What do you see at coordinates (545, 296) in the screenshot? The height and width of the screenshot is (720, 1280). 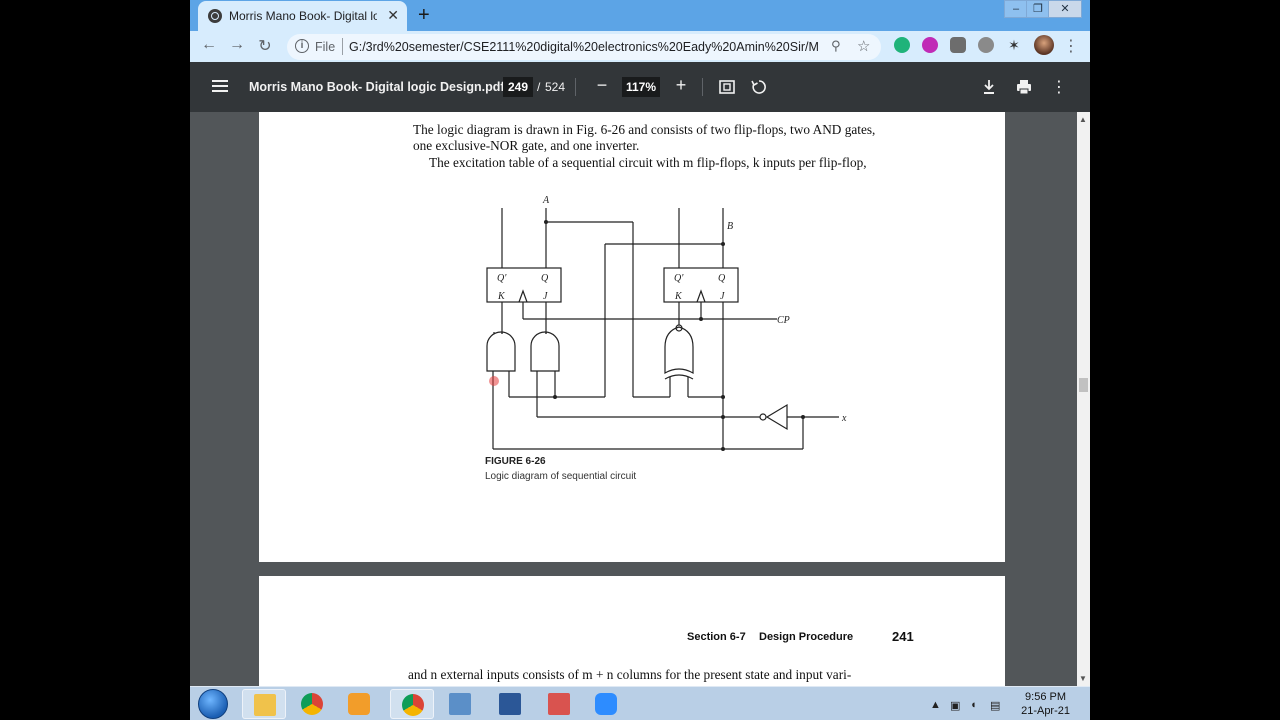 I see `ff-a-j: J` at bounding box center [545, 296].